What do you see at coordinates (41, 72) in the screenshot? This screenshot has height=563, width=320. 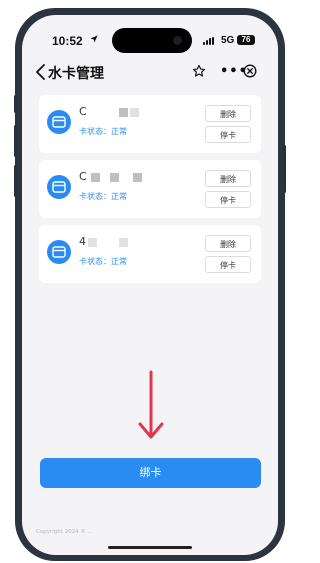 I see `back-chevron-icon` at bounding box center [41, 72].